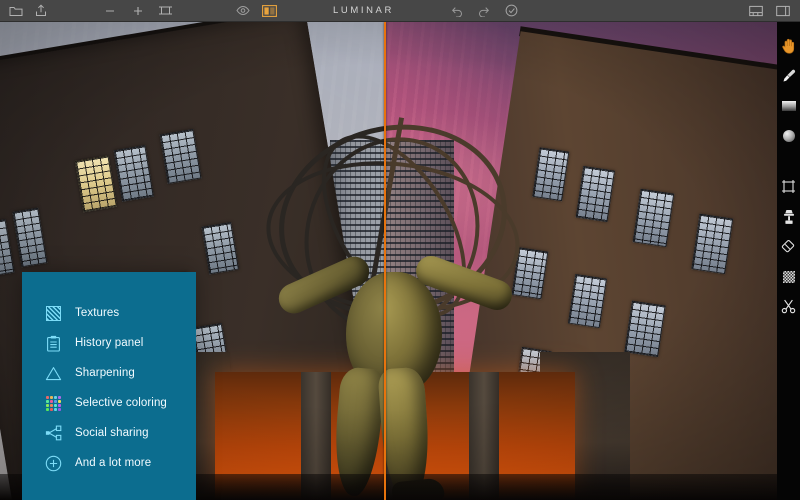 This screenshot has width=800, height=500. I want to click on feature-label: Textures, so click(97, 313).